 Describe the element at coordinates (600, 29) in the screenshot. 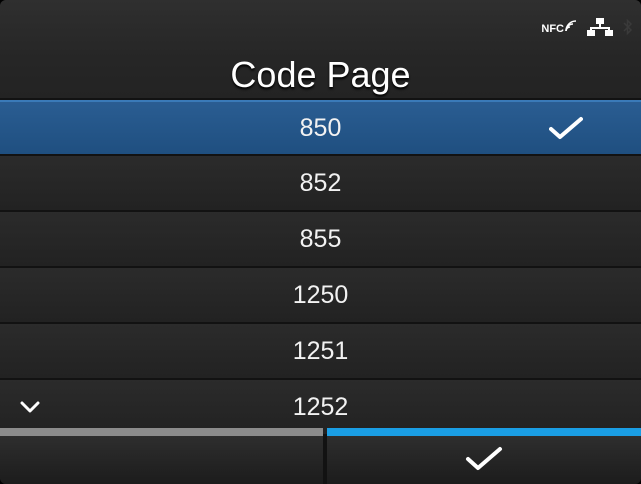

I see `network-icon` at that location.